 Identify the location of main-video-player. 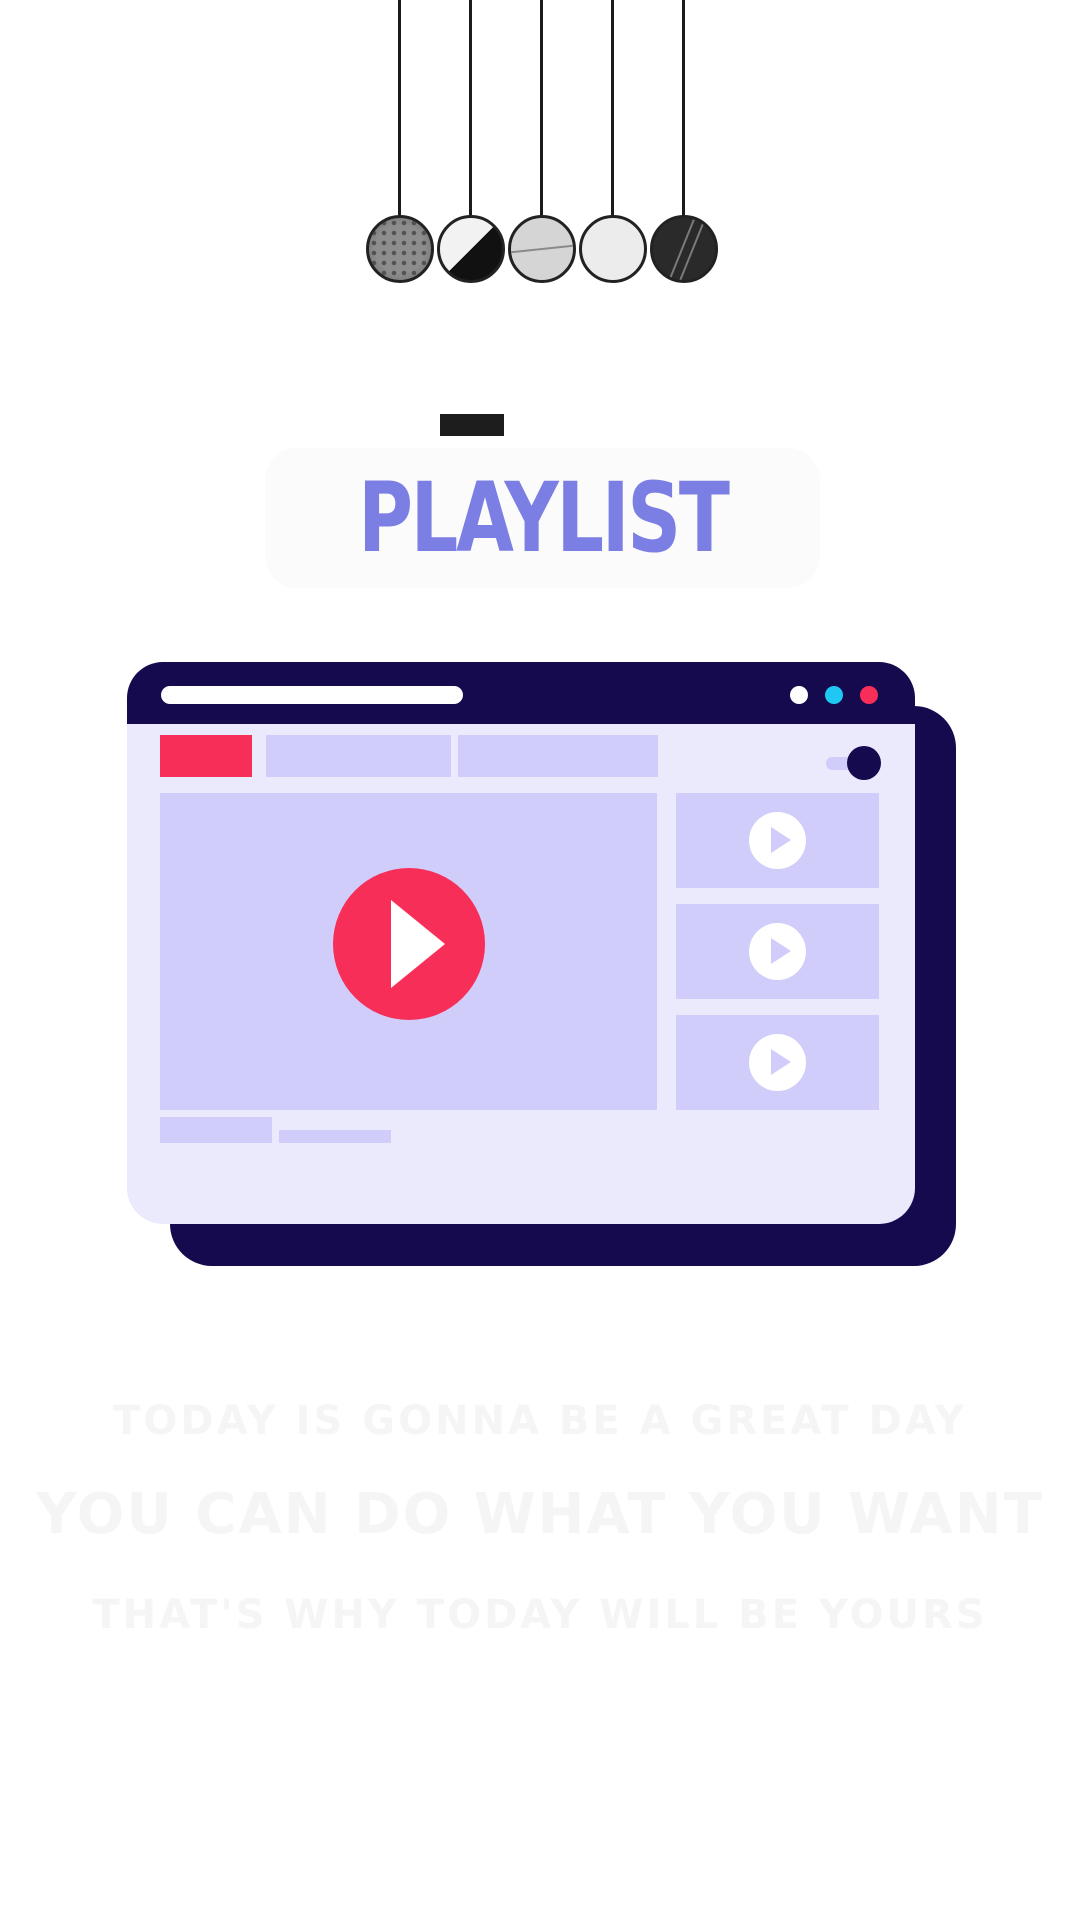
(408, 951).